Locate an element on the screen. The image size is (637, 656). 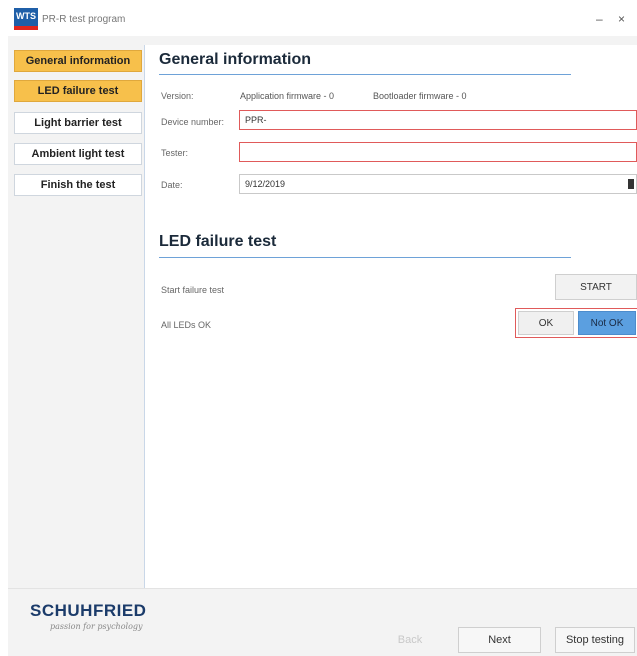
ok-not-ok-toggle-group: OK Not OK is located at coordinates (576, 323).